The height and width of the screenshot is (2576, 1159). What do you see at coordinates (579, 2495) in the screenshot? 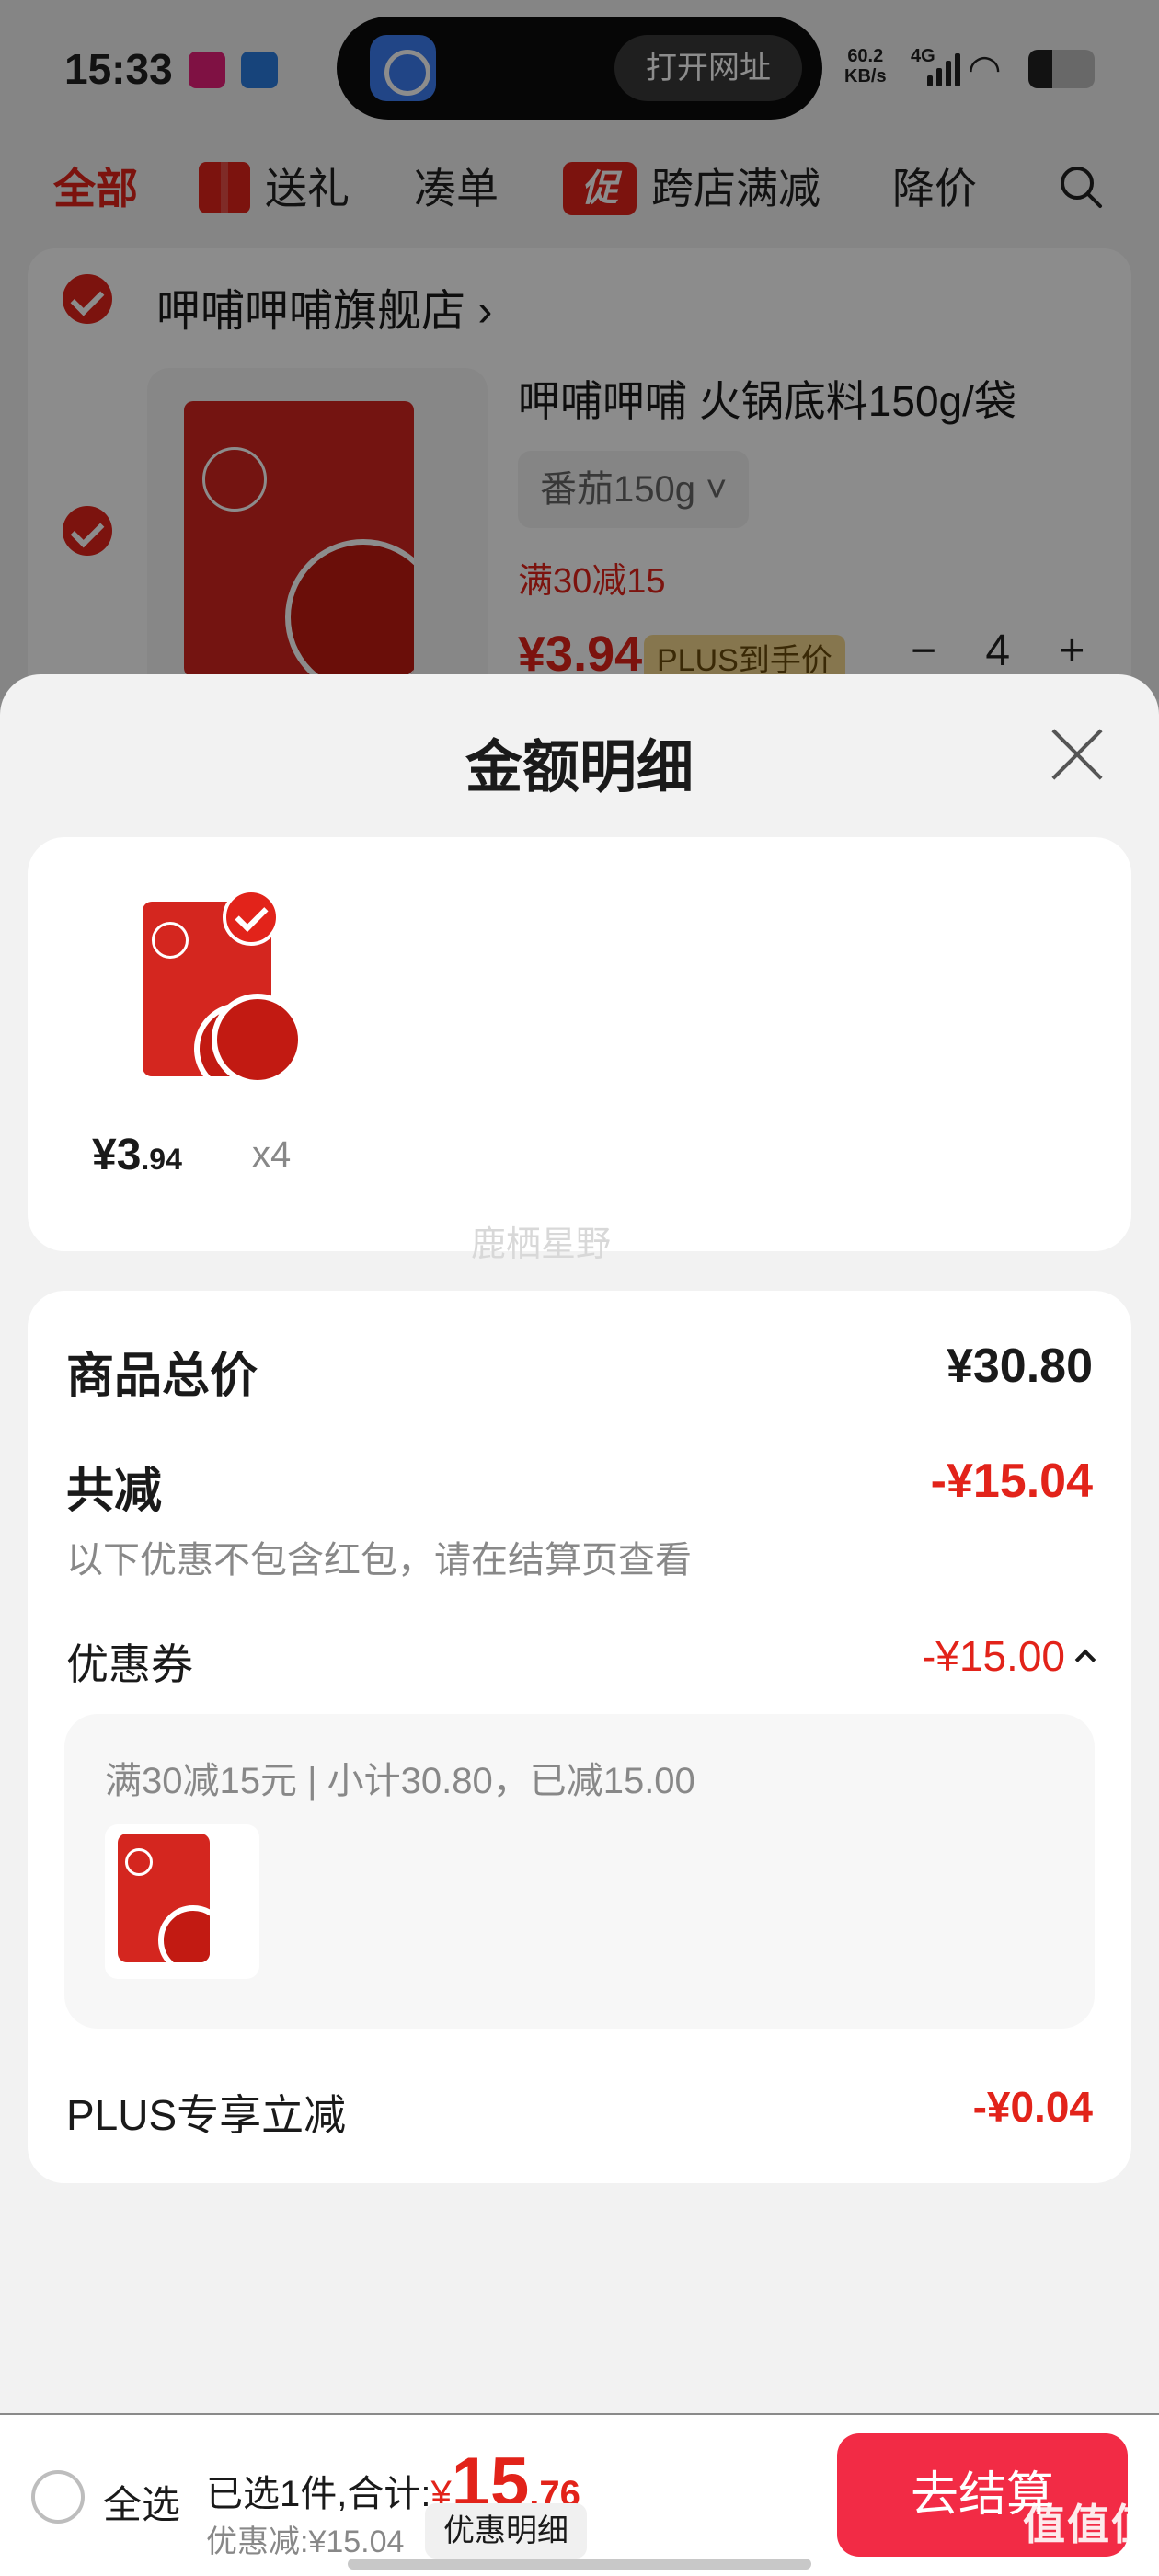
I see `checkout-bar: 全选 已选1件,合计:¥15.76 优惠减:¥15.04 优惠明细 去结算` at bounding box center [579, 2495].